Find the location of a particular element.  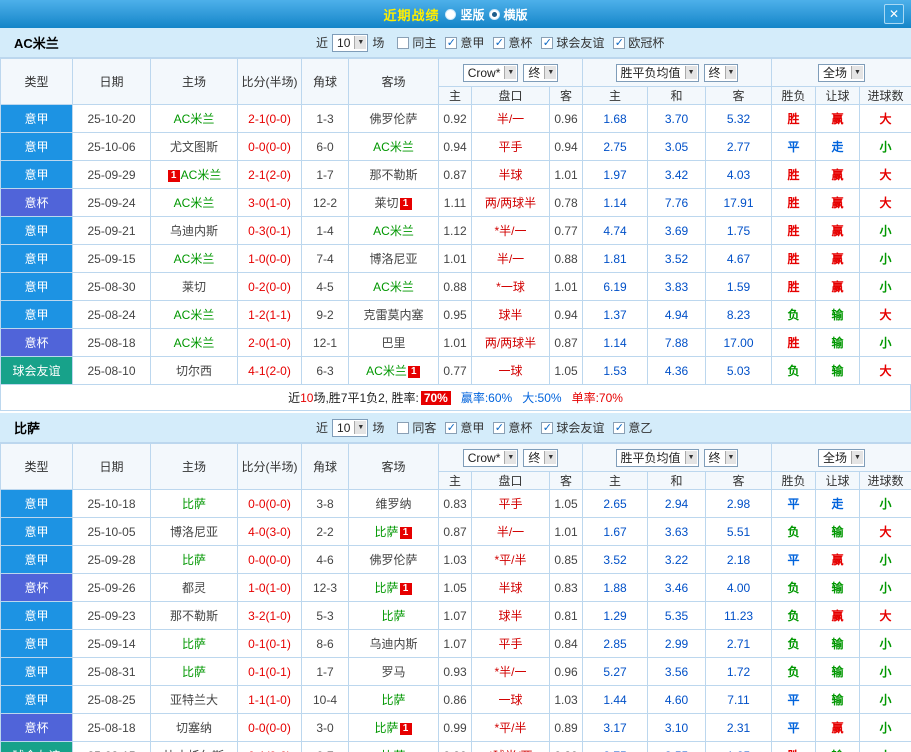

cell-handicap: *一球 is located at coordinates (510, 286).